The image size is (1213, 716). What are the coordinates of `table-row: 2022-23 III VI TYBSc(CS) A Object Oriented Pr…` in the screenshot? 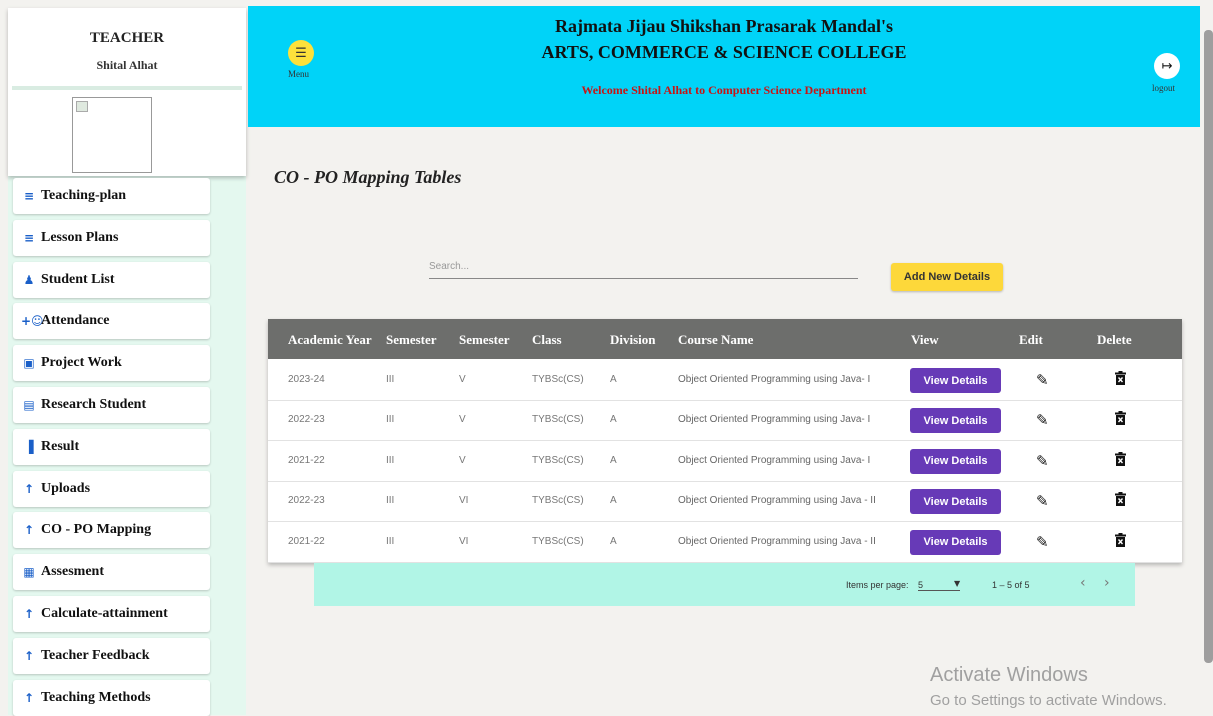 It's located at (725, 502).